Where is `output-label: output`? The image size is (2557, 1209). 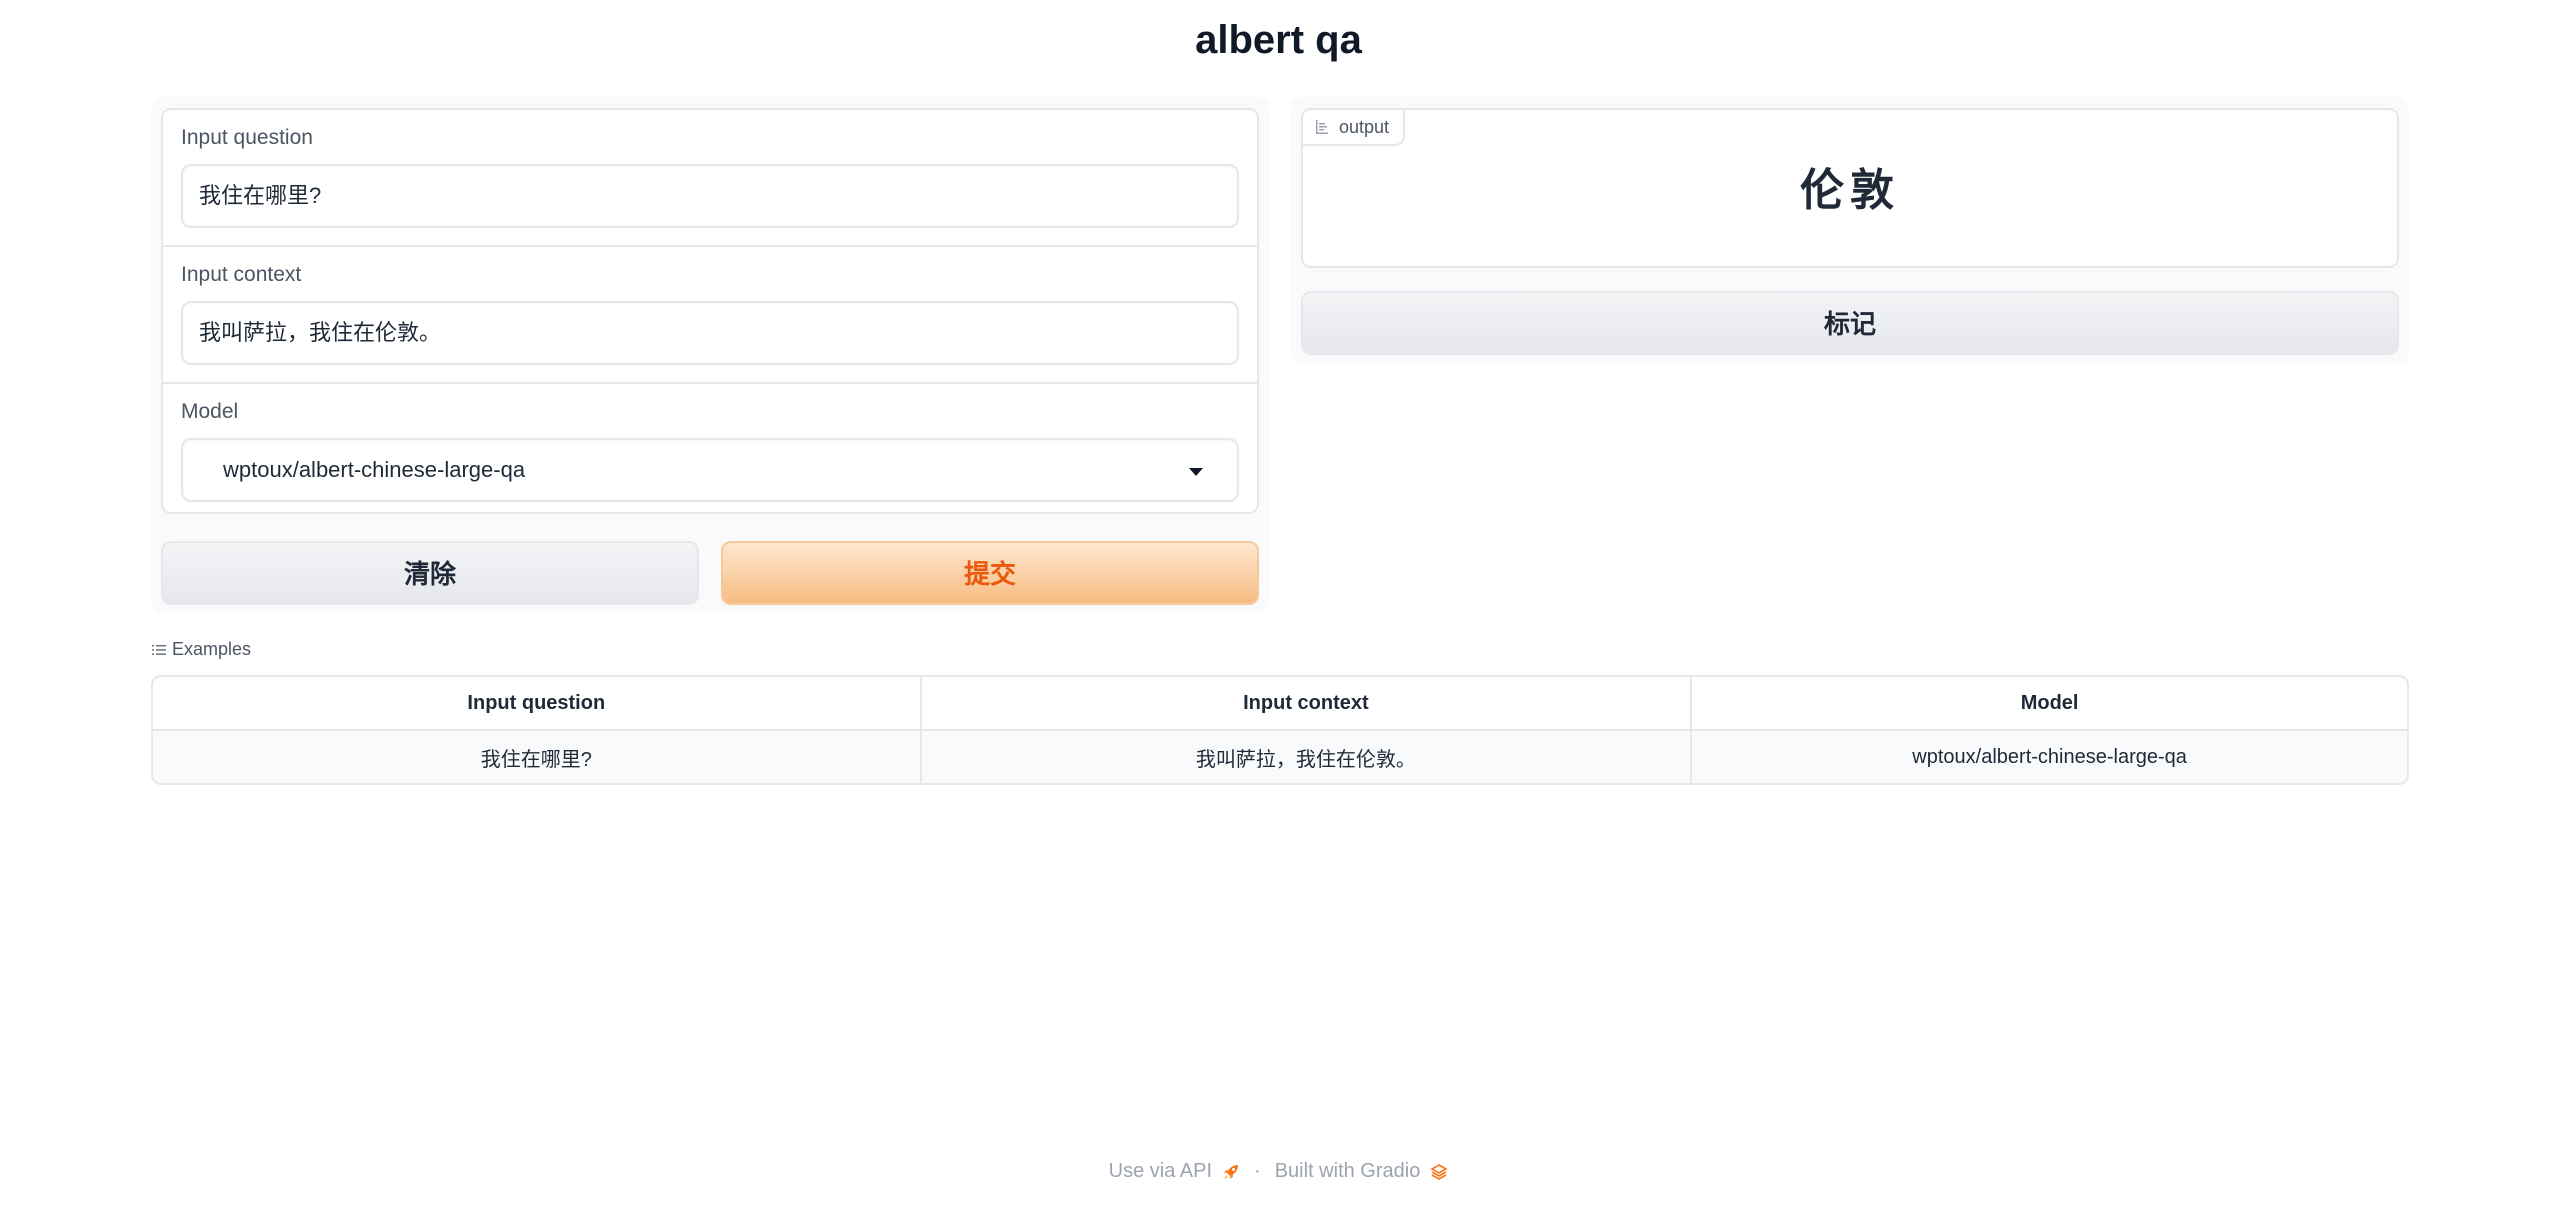 output-label: output is located at coordinates (1364, 127).